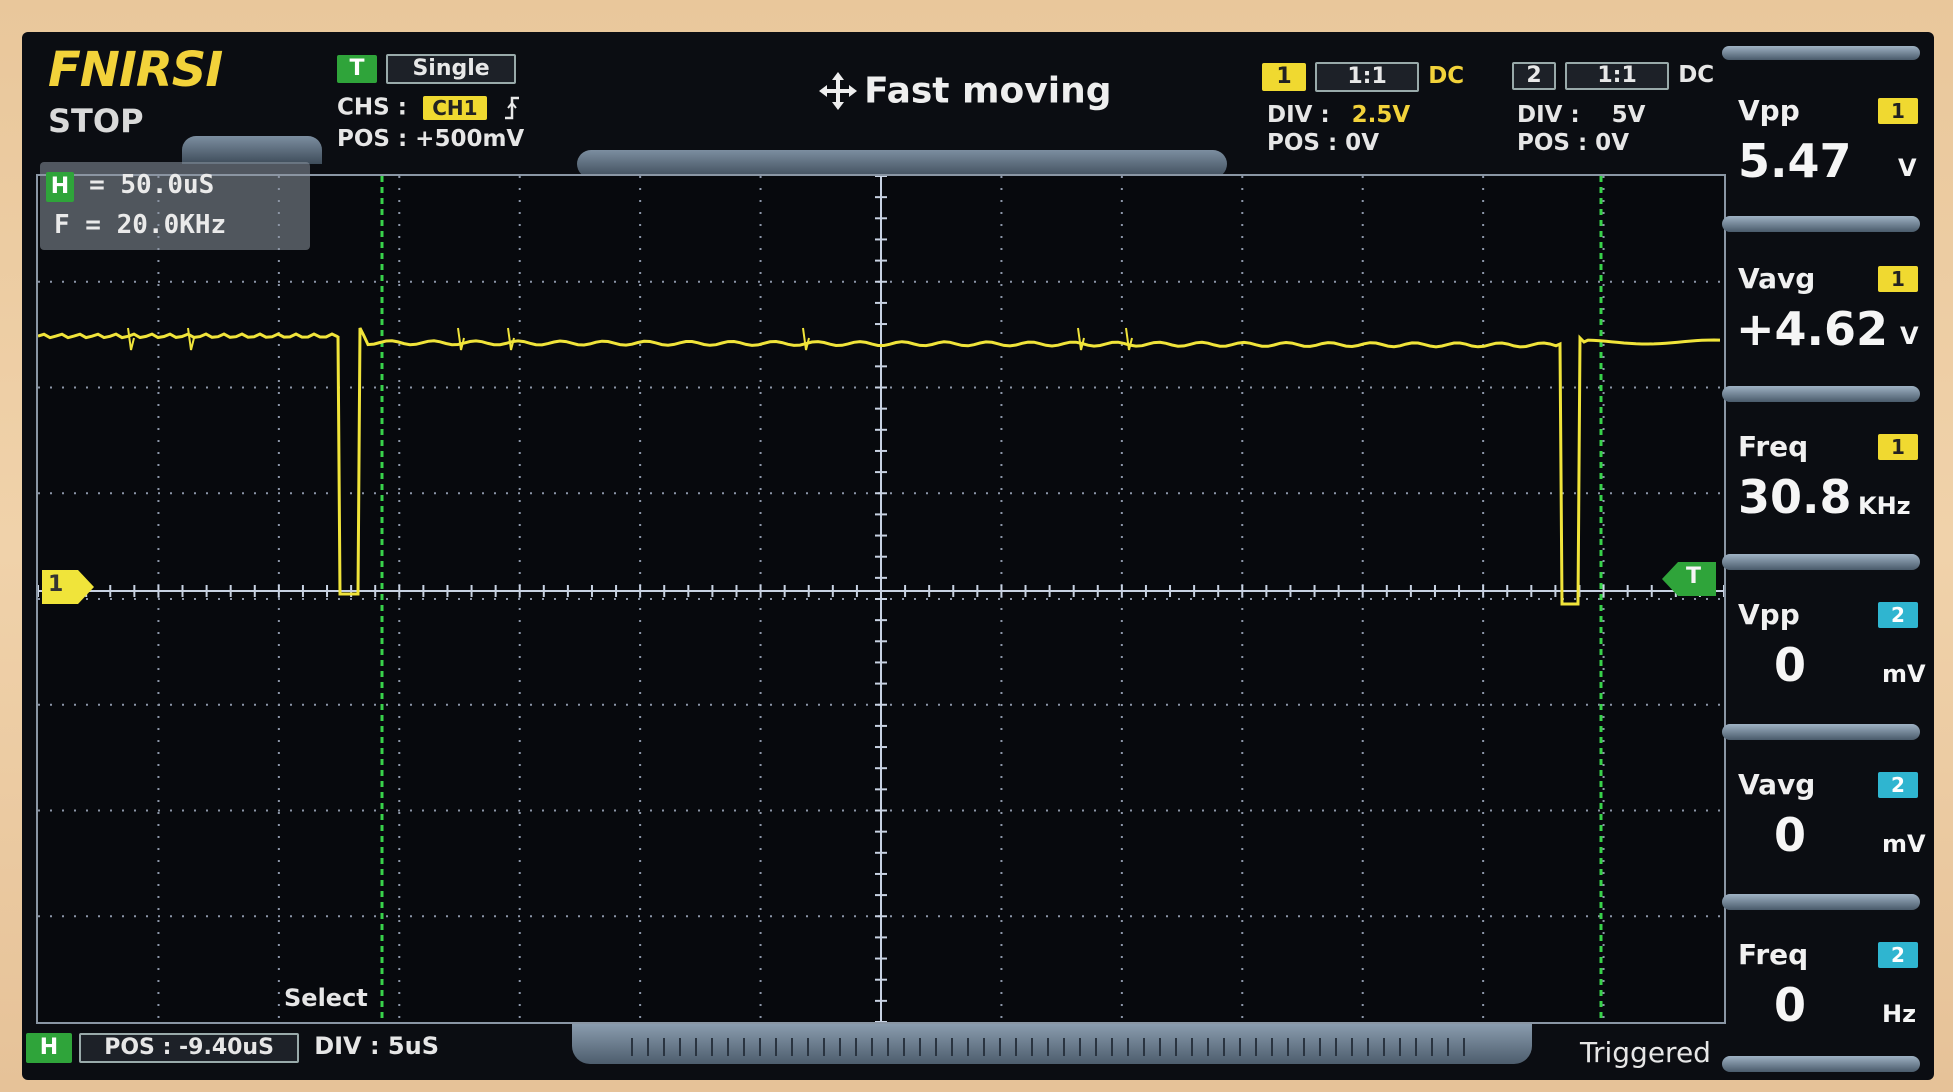  What do you see at coordinates (1323, 143) in the screenshot?
I see `ch1-position: POS : 0V` at bounding box center [1323, 143].